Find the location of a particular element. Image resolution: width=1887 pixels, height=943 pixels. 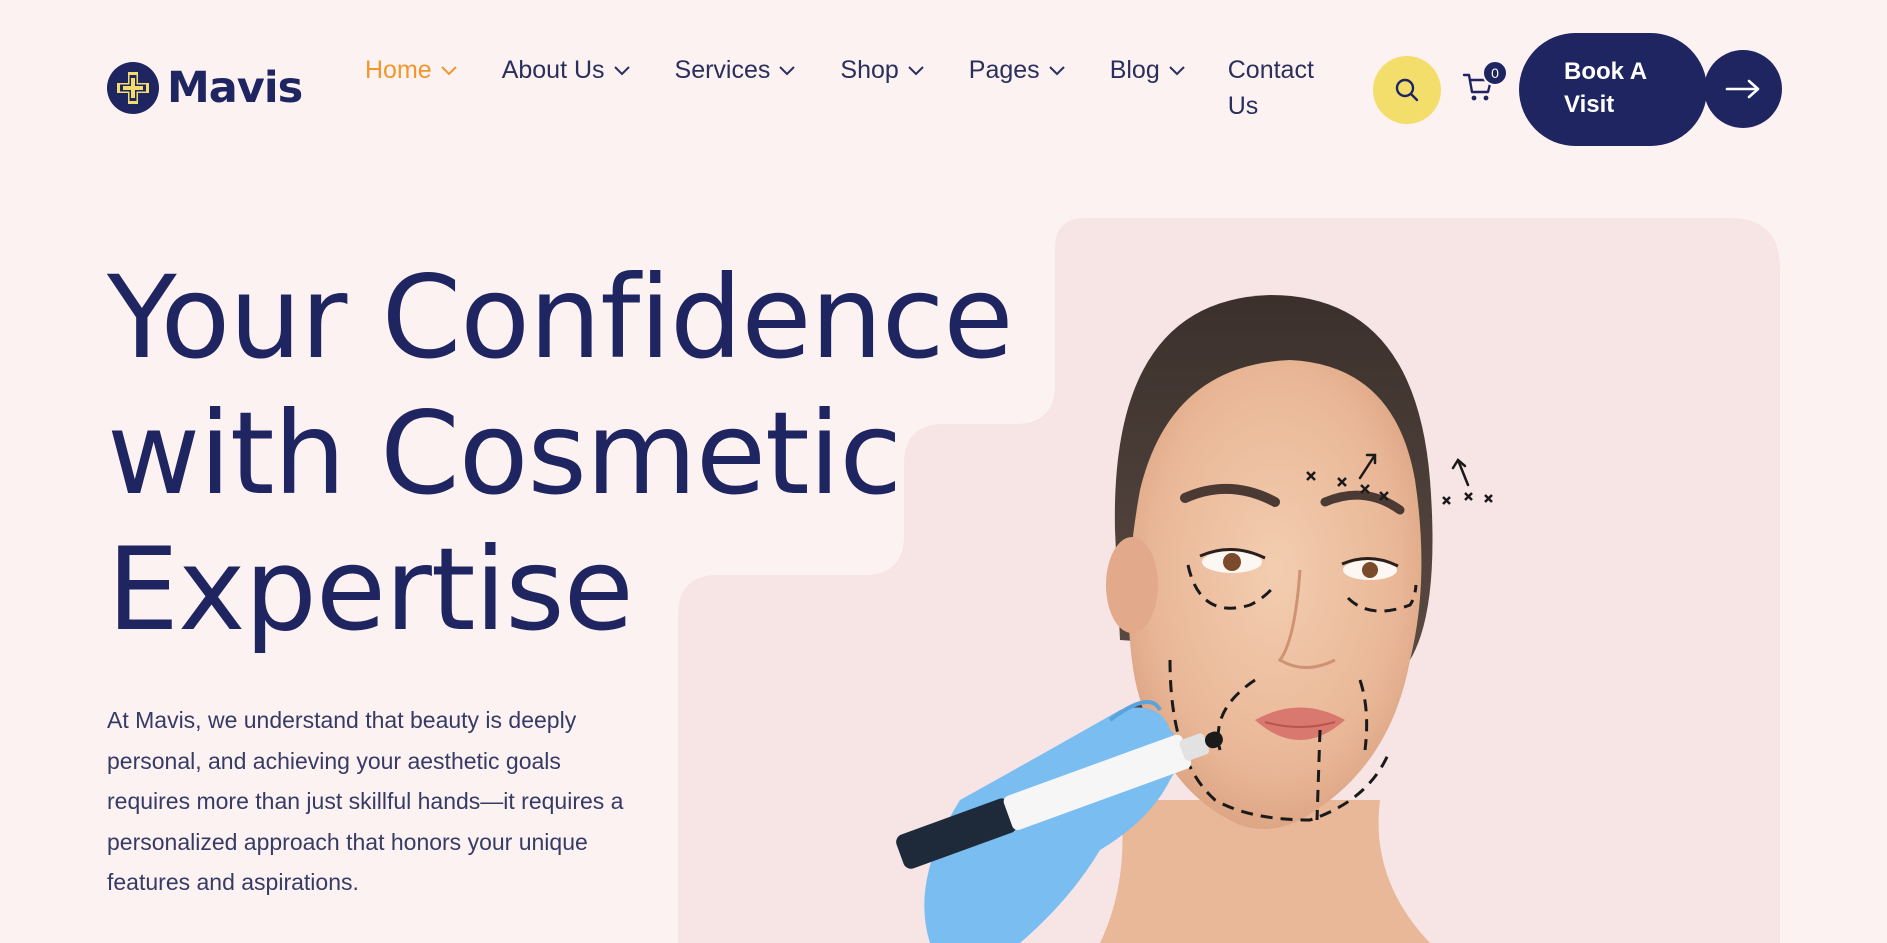

logo-cross-icon is located at coordinates (133, 88).